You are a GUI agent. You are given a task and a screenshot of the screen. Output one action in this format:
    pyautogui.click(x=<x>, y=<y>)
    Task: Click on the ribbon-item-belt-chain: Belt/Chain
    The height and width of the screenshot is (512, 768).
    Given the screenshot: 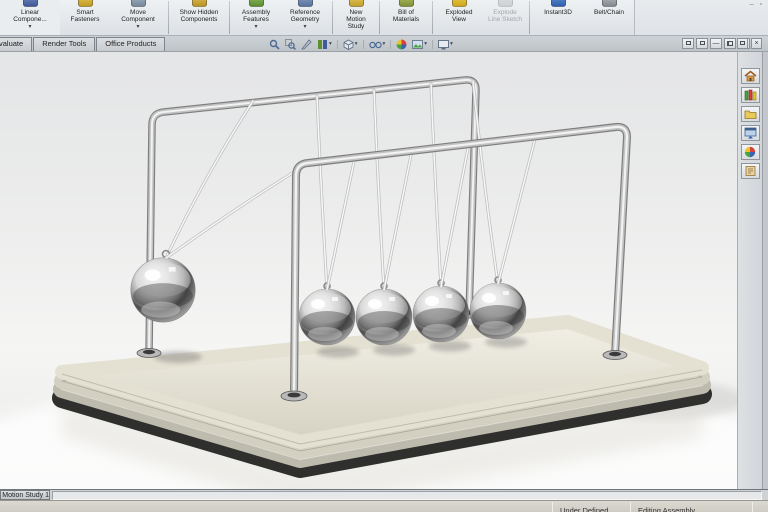 What is the action you would take?
    pyautogui.click(x=609, y=17)
    